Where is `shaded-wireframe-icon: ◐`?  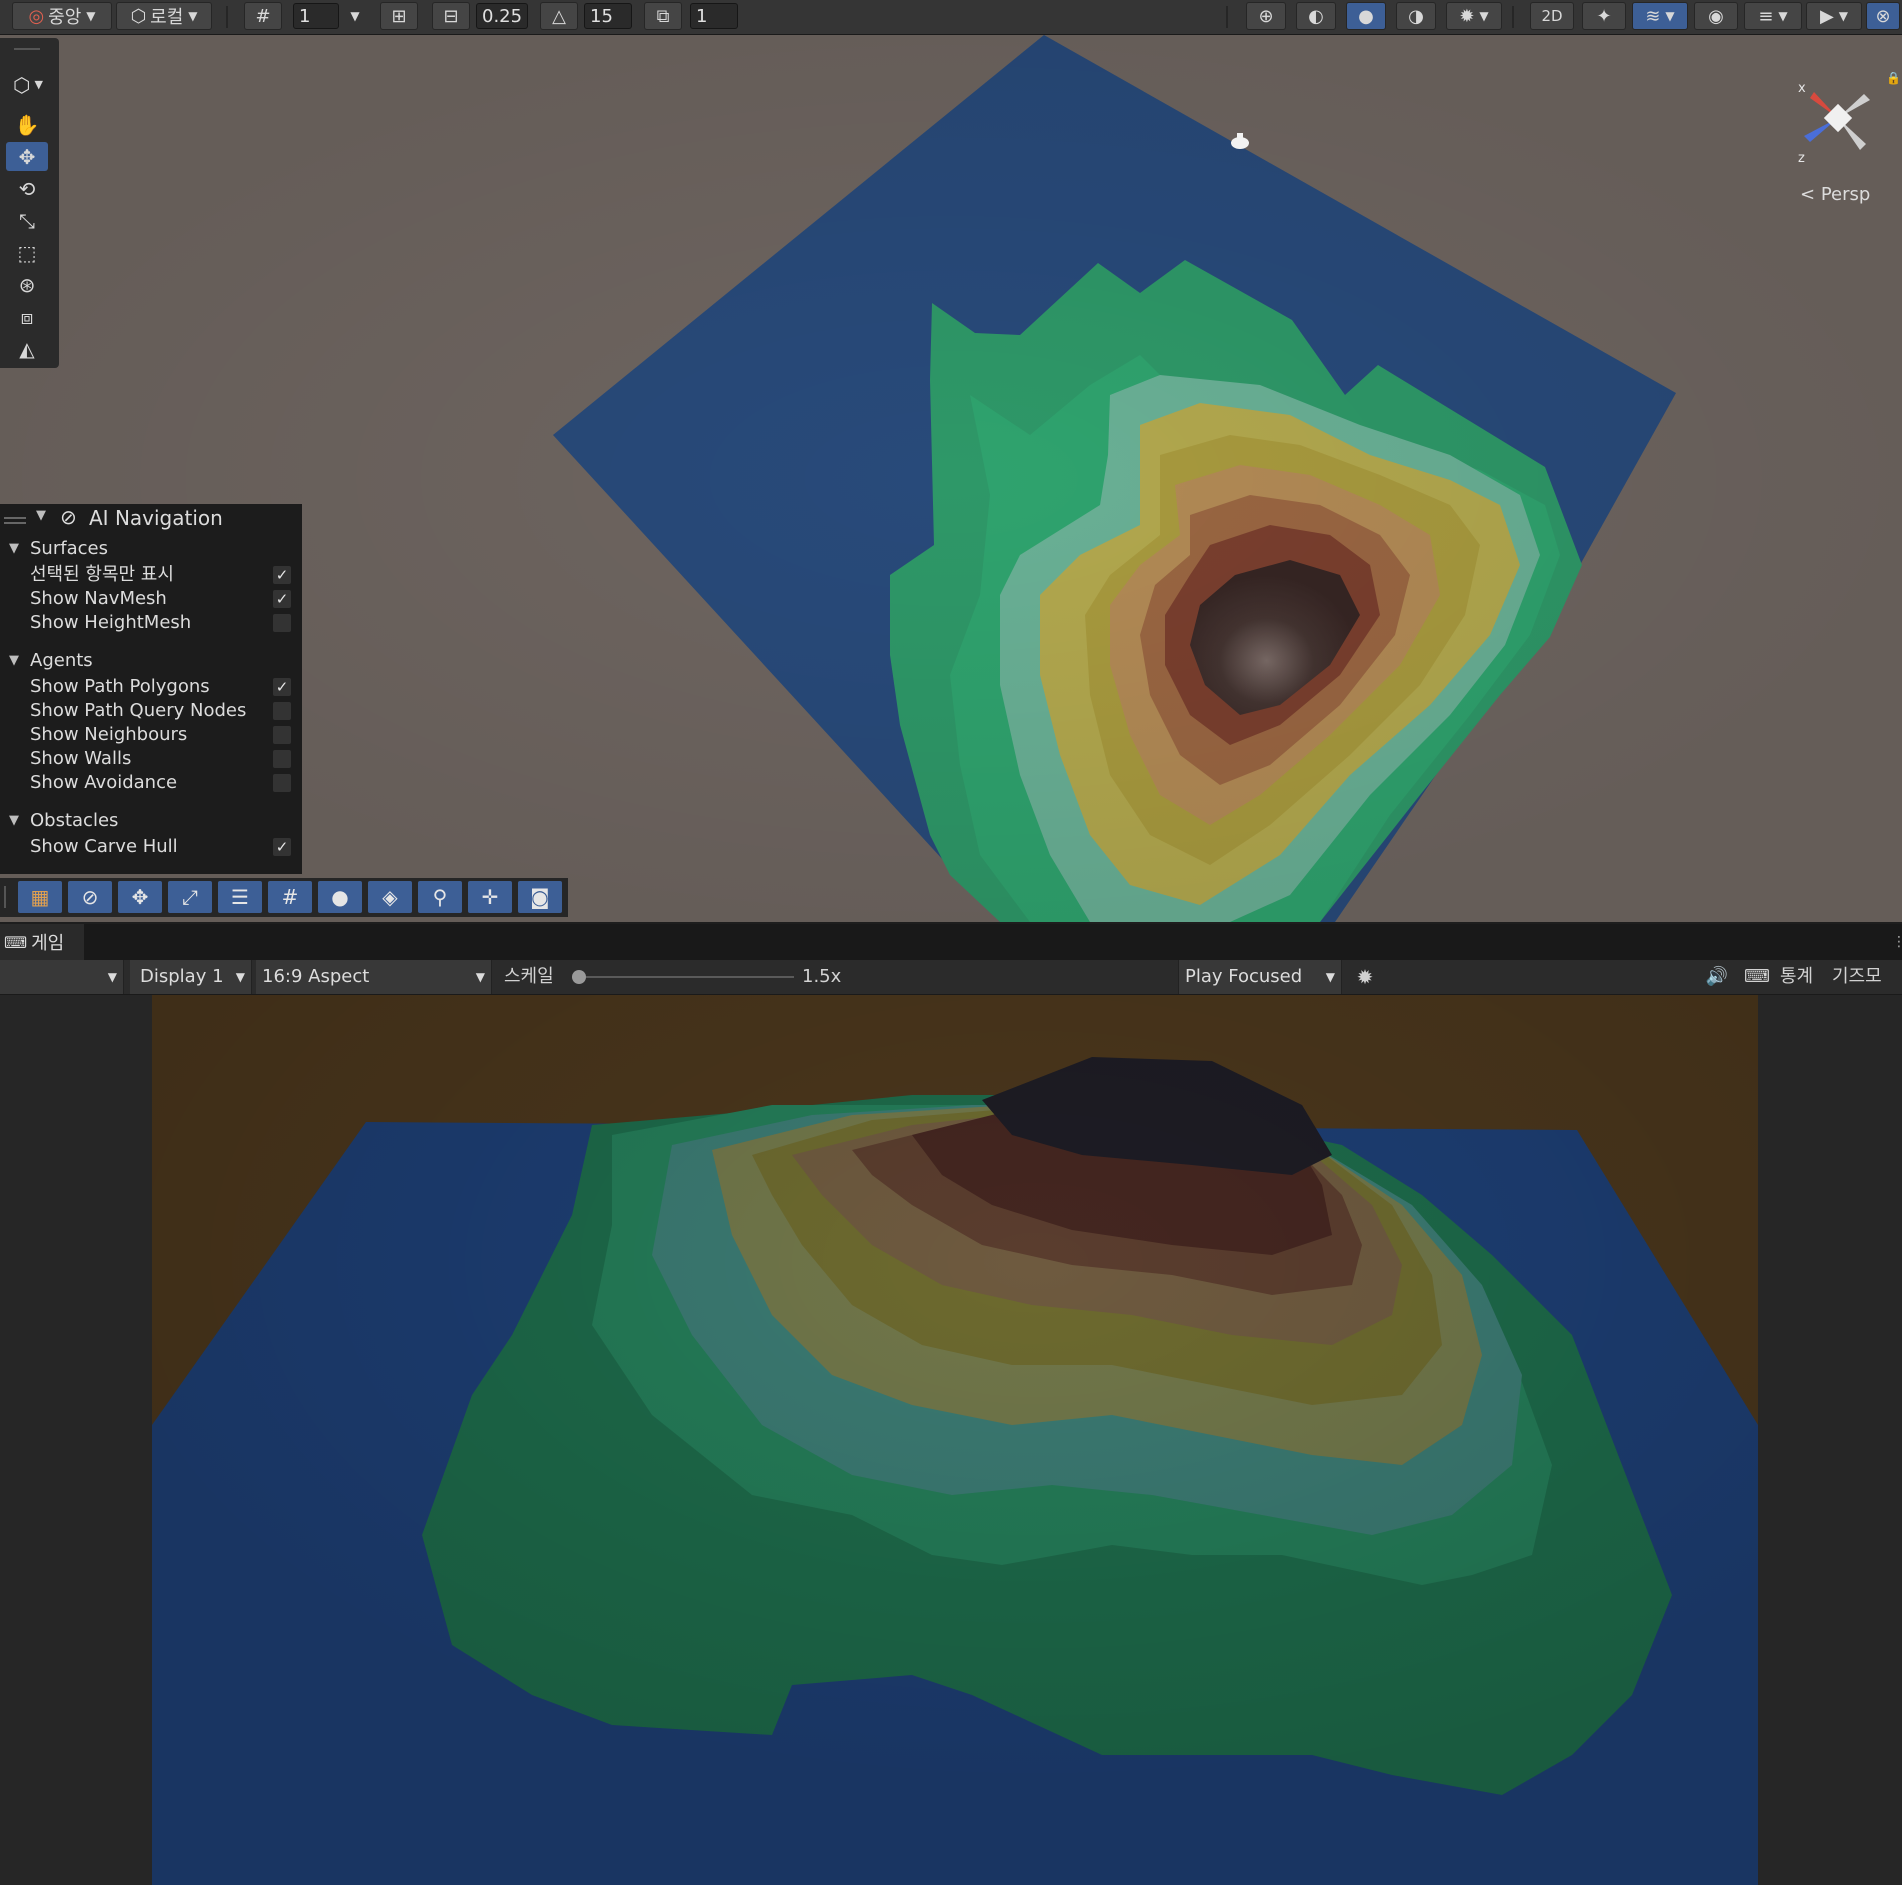 shaded-wireframe-icon: ◐ is located at coordinates (1316, 16).